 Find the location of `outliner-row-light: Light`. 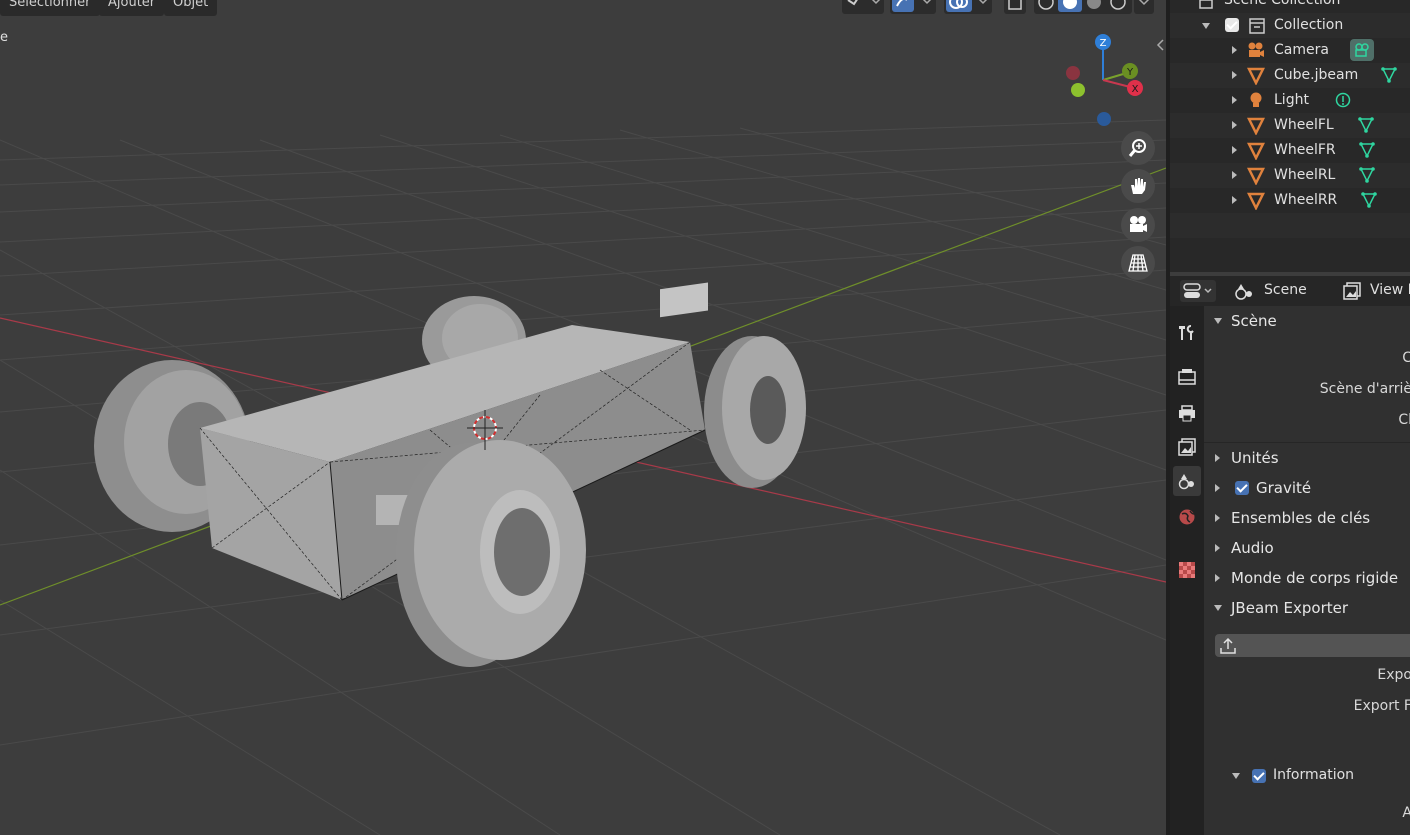

outliner-row-light: Light is located at coordinates (1290, 100).